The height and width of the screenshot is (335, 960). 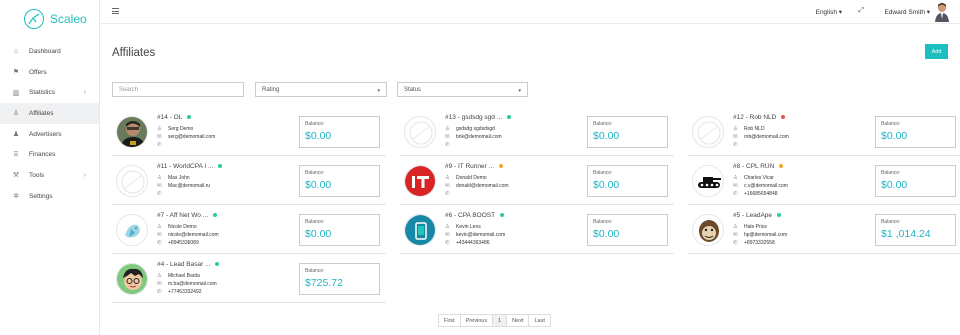 I want to click on user-menu: Edward Smith ▾, so click(x=907, y=12).